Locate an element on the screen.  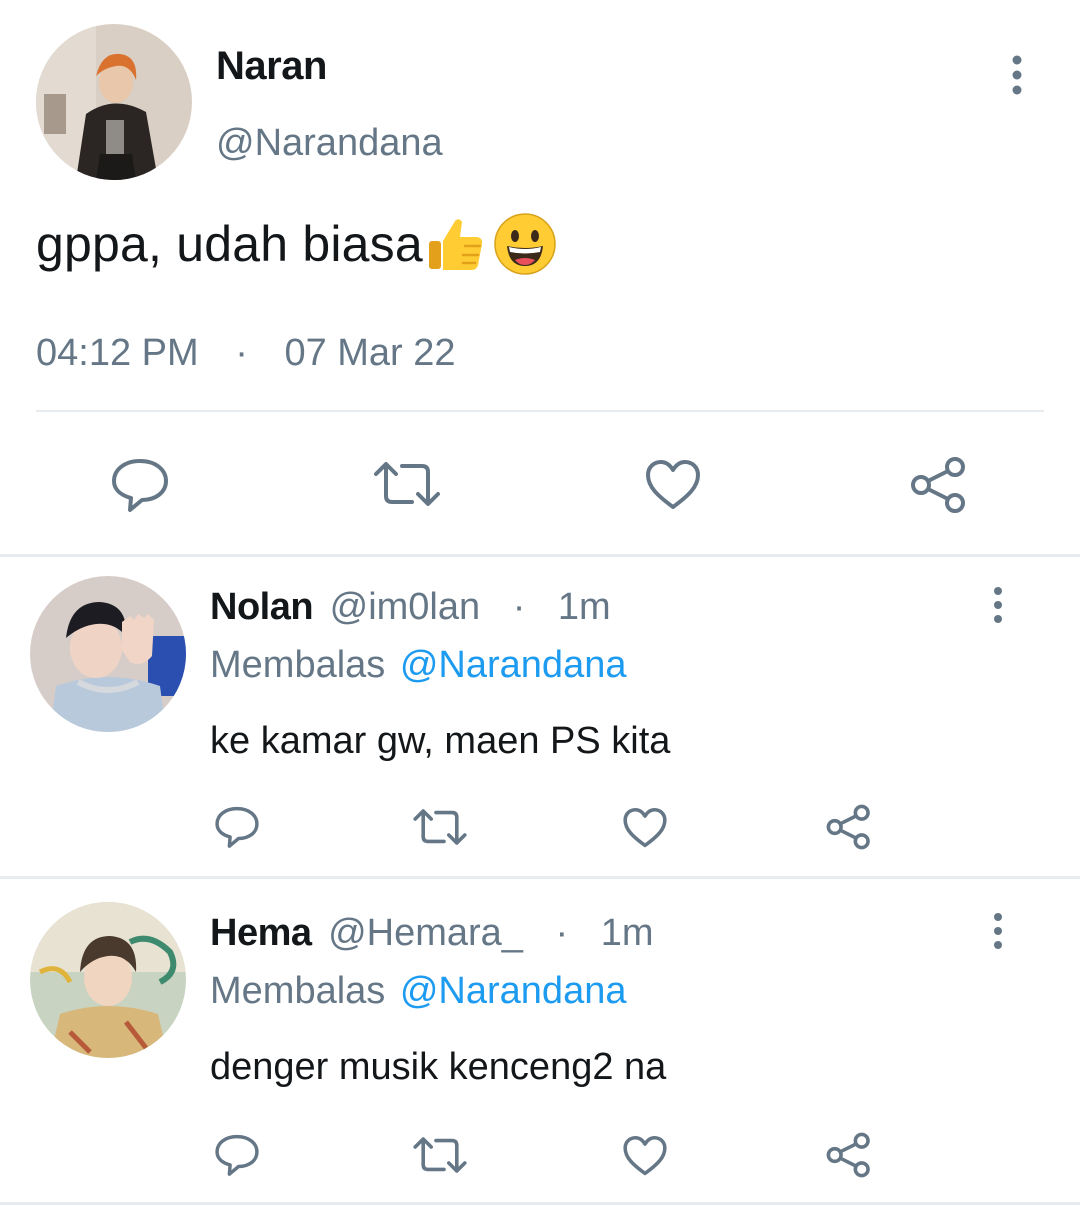
thumbs-up-emoji is located at coordinates (456, 244).